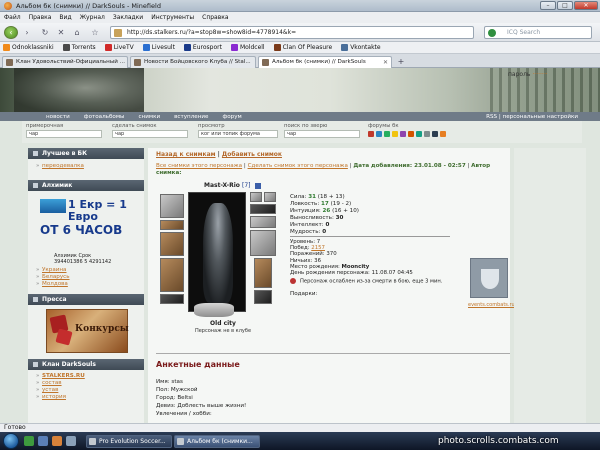 Image resolution: width=600 pixels, height=450 pixels. What do you see at coordinates (548, 5) in the screenshot?
I see `minimize-button: –` at bounding box center [548, 5].